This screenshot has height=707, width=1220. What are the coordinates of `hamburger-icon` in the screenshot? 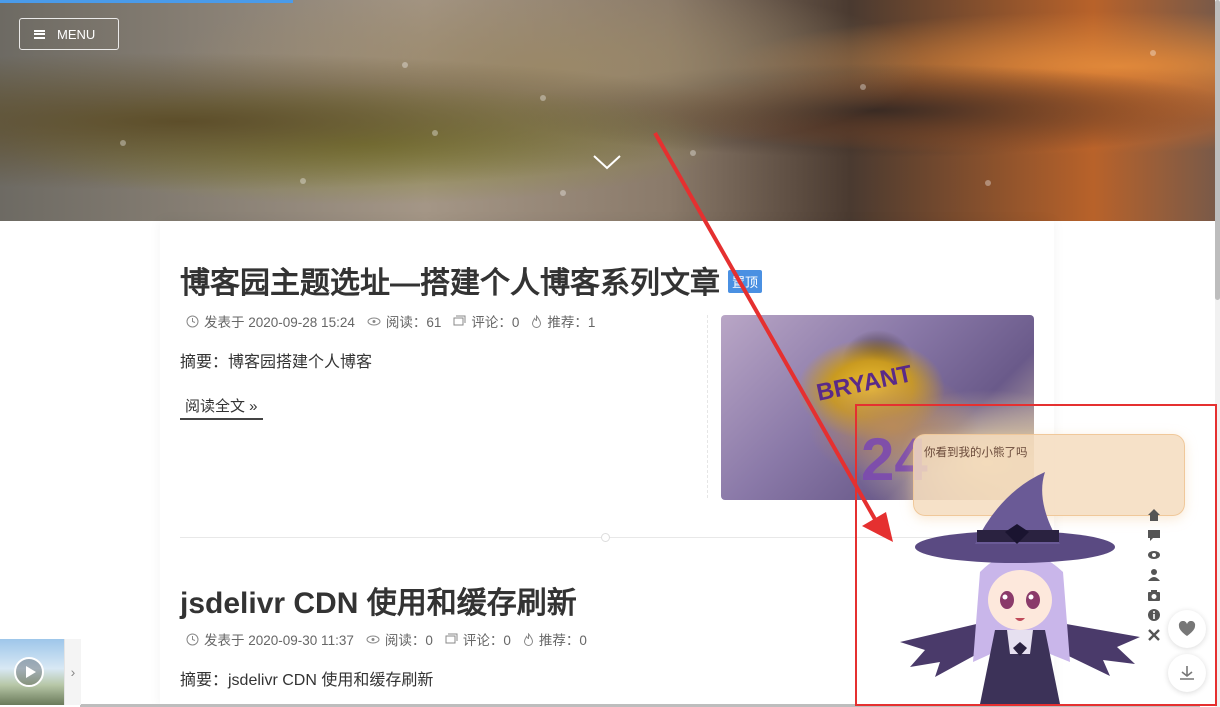 It's located at (39, 34).